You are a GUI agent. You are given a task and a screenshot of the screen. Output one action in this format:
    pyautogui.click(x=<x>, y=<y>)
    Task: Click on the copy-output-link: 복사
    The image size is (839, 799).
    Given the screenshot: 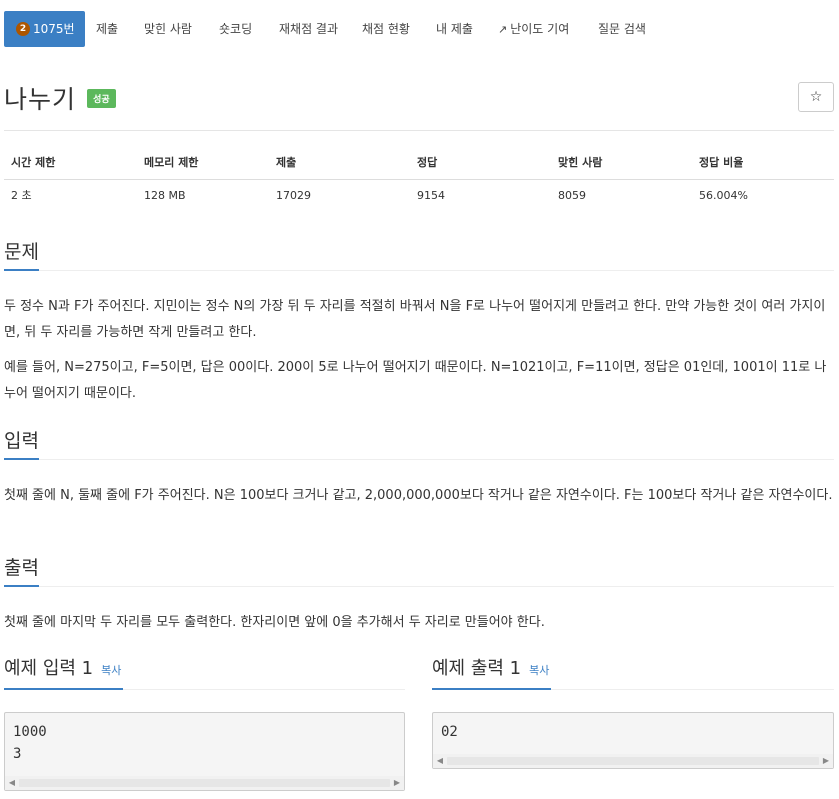 What is the action you would take?
    pyautogui.click(x=539, y=670)
    